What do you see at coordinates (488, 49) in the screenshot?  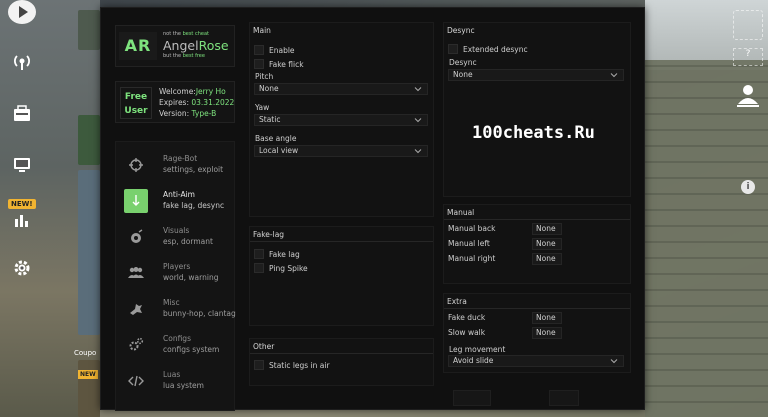 I see `extended-desync-checkbox: Extended desync` at bounding box center [488, 49].